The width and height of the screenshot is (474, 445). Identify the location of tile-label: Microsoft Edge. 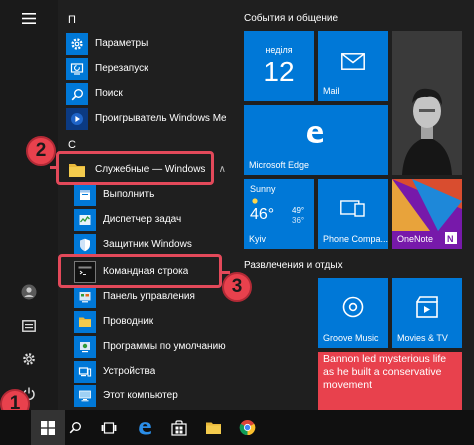
(279, 165).